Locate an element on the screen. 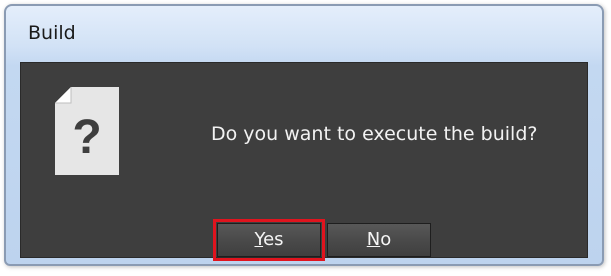  no-mnemonic: N is located at coordinates (373, 239).